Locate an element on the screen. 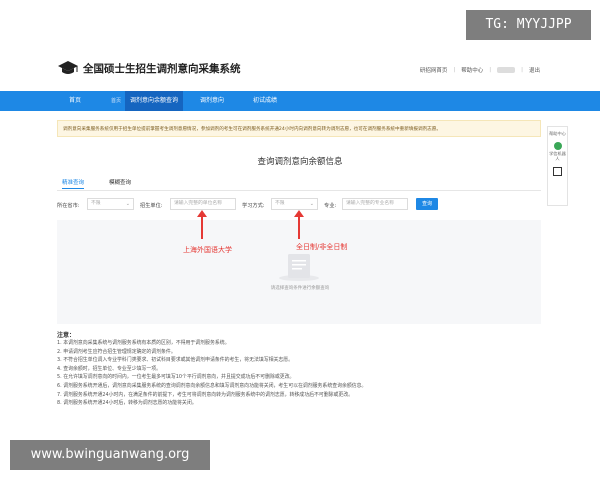 Image resolution: width=600 pixels, height=480 pixels. note-item: 8. 调剂服务系统开通24小时后，转移为调剂志愿的功能将关闭。 is located at coordinates (127, 403).